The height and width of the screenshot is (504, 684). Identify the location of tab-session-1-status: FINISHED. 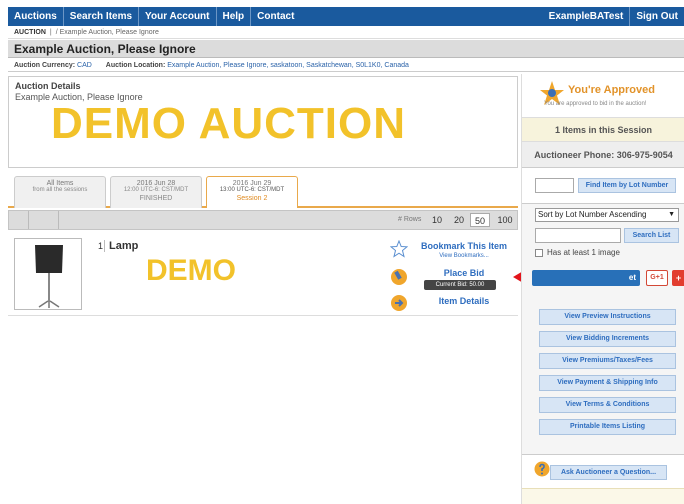
(156, 198).